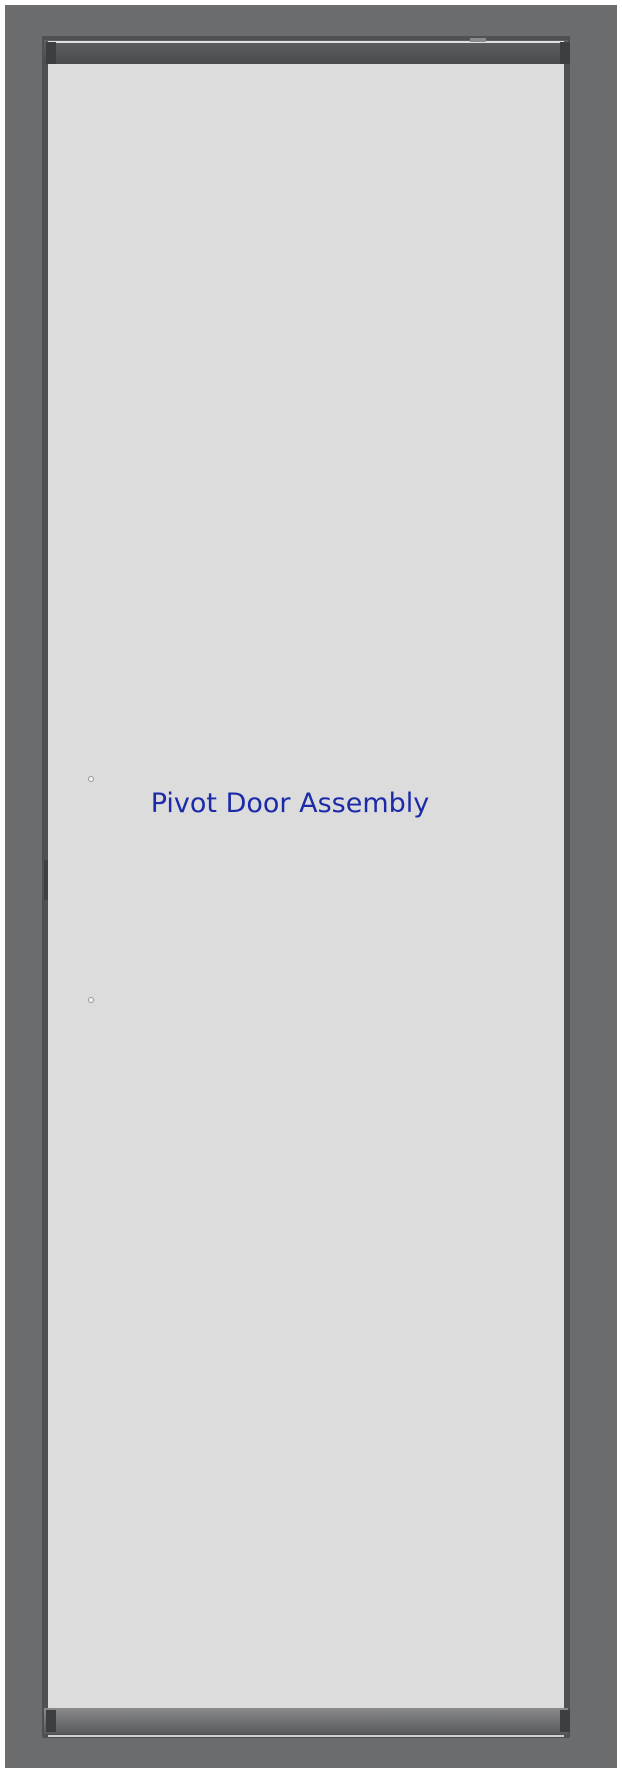 The height and width of the screenshot is (1773, 622). What do you see at coordinates (51, 53) in the screenshot?
I see `top-left-end-cap` at bounding box center [51, 53].